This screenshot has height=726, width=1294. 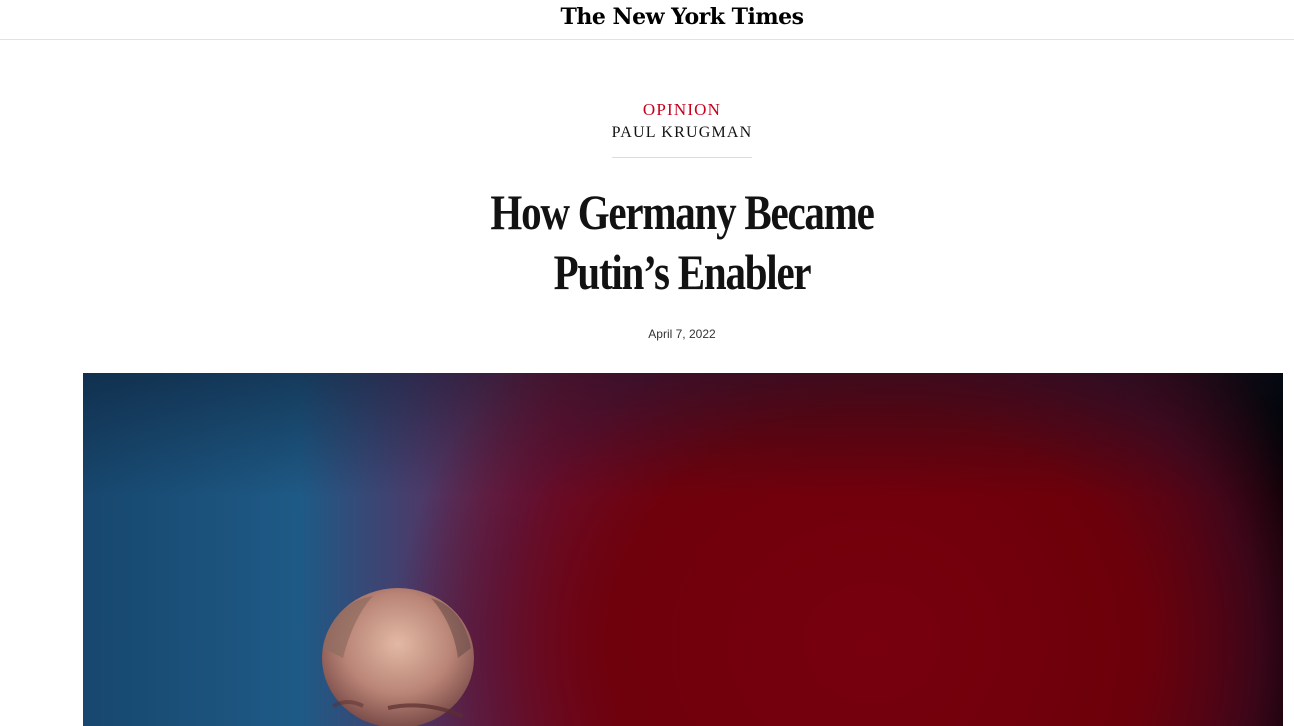 I want to click on author-byline: PAUL KRUGMAN, so click(x=647, y=133).